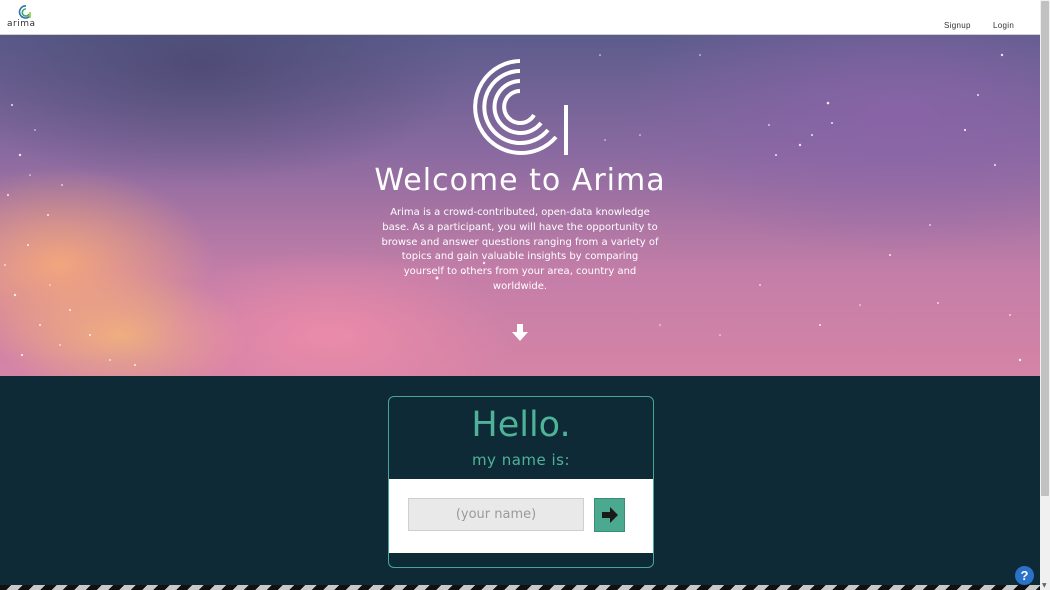 This screenshot has height=590, width=1050. I want to click on login-link: Login, so click(1003, 25).